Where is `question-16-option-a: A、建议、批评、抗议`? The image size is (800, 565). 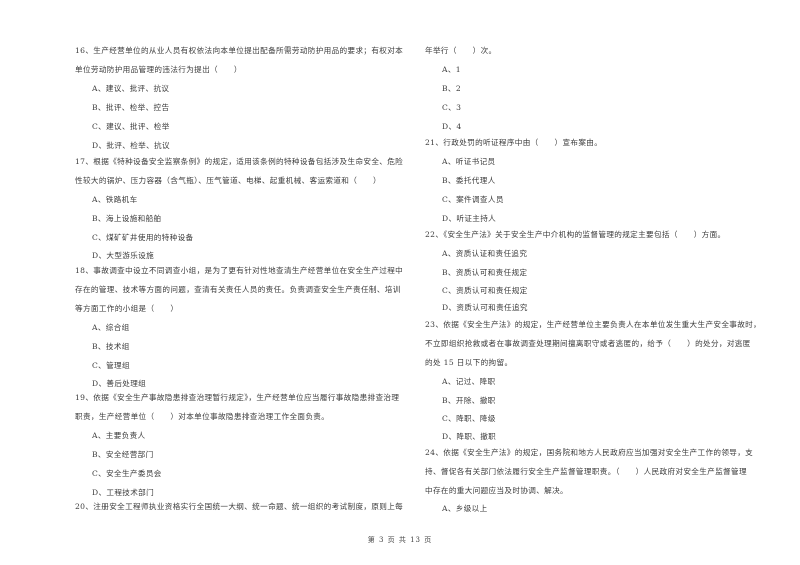 question-16-option-a: A、建议、批评、抗议 is located at coordinates (131, 88).